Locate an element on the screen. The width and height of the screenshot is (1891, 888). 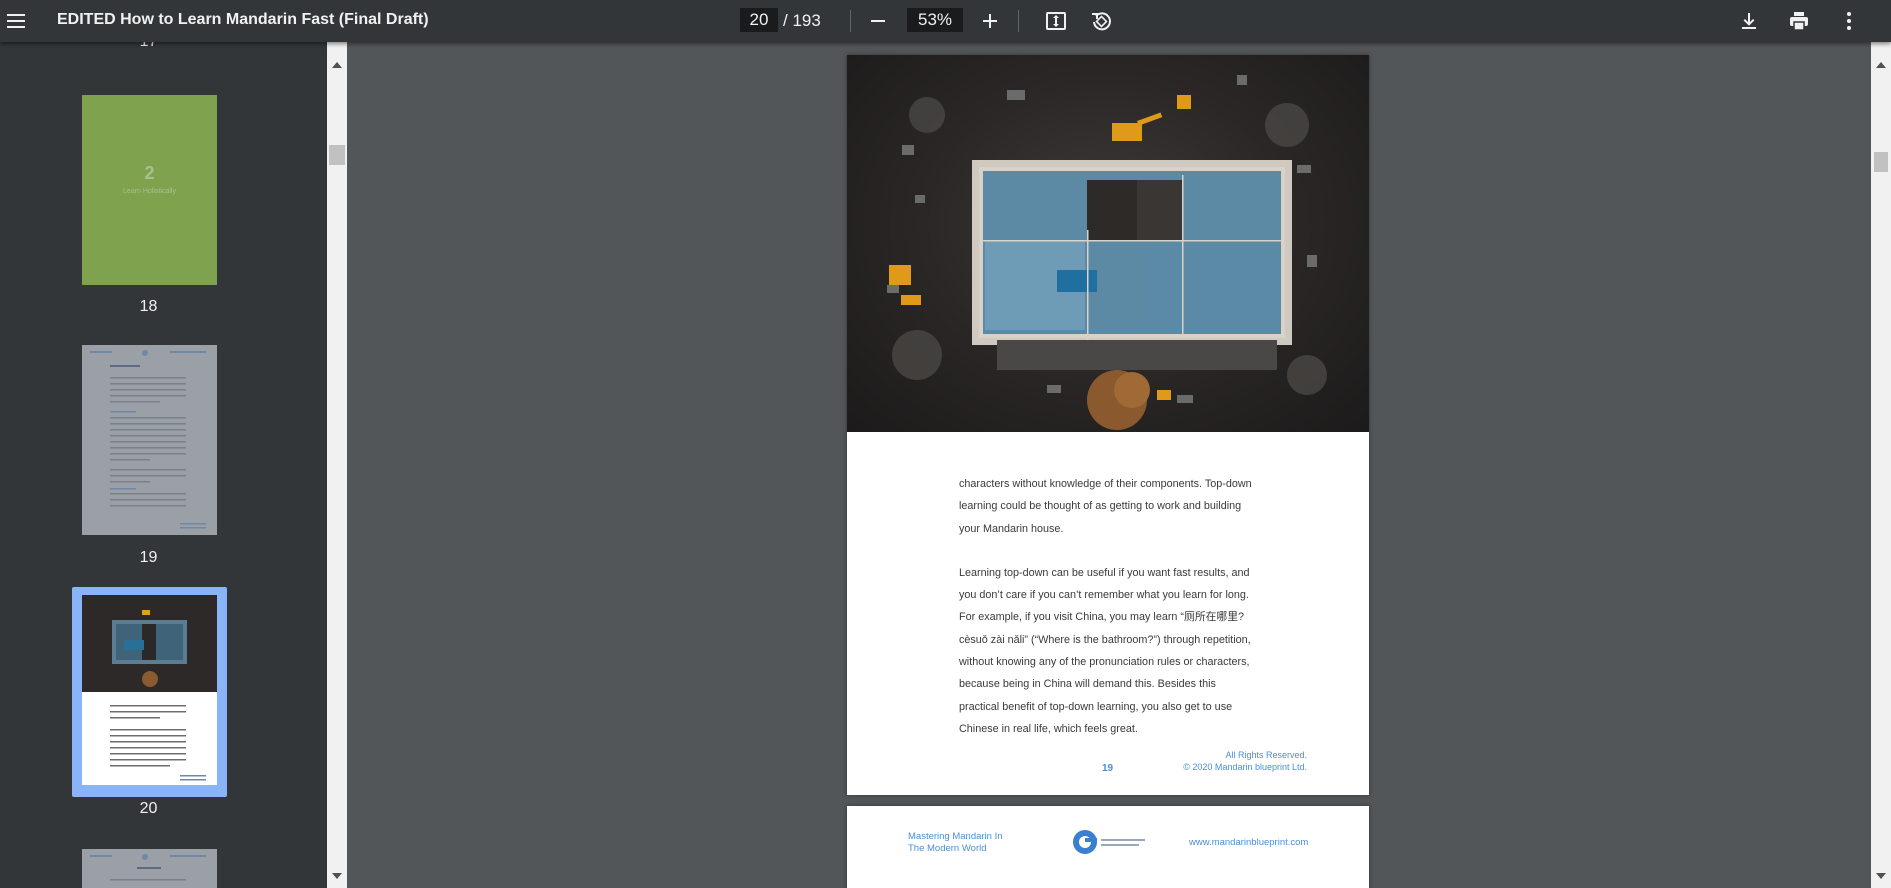
chapter-number: 2 is located at coordinates (149, 173).